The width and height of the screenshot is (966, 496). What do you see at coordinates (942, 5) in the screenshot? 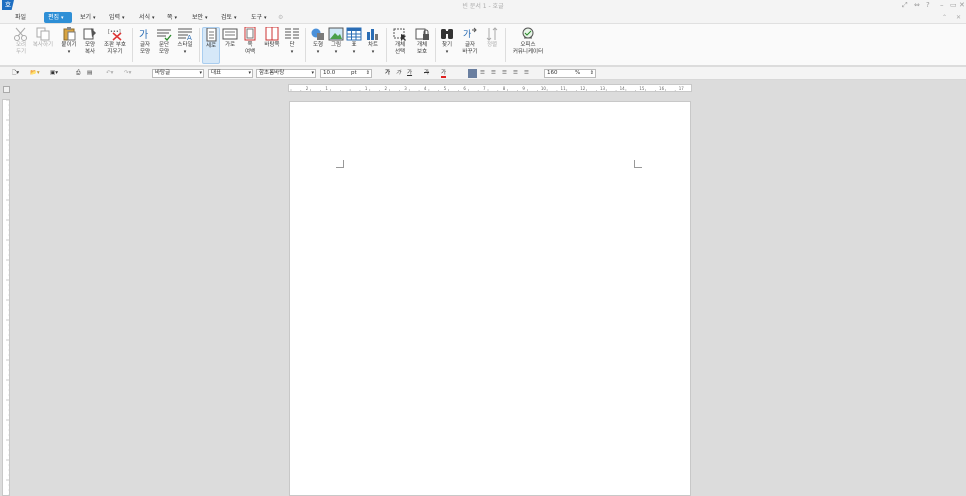
I see `minimize-icon: –` at bounding box center [942, 5].